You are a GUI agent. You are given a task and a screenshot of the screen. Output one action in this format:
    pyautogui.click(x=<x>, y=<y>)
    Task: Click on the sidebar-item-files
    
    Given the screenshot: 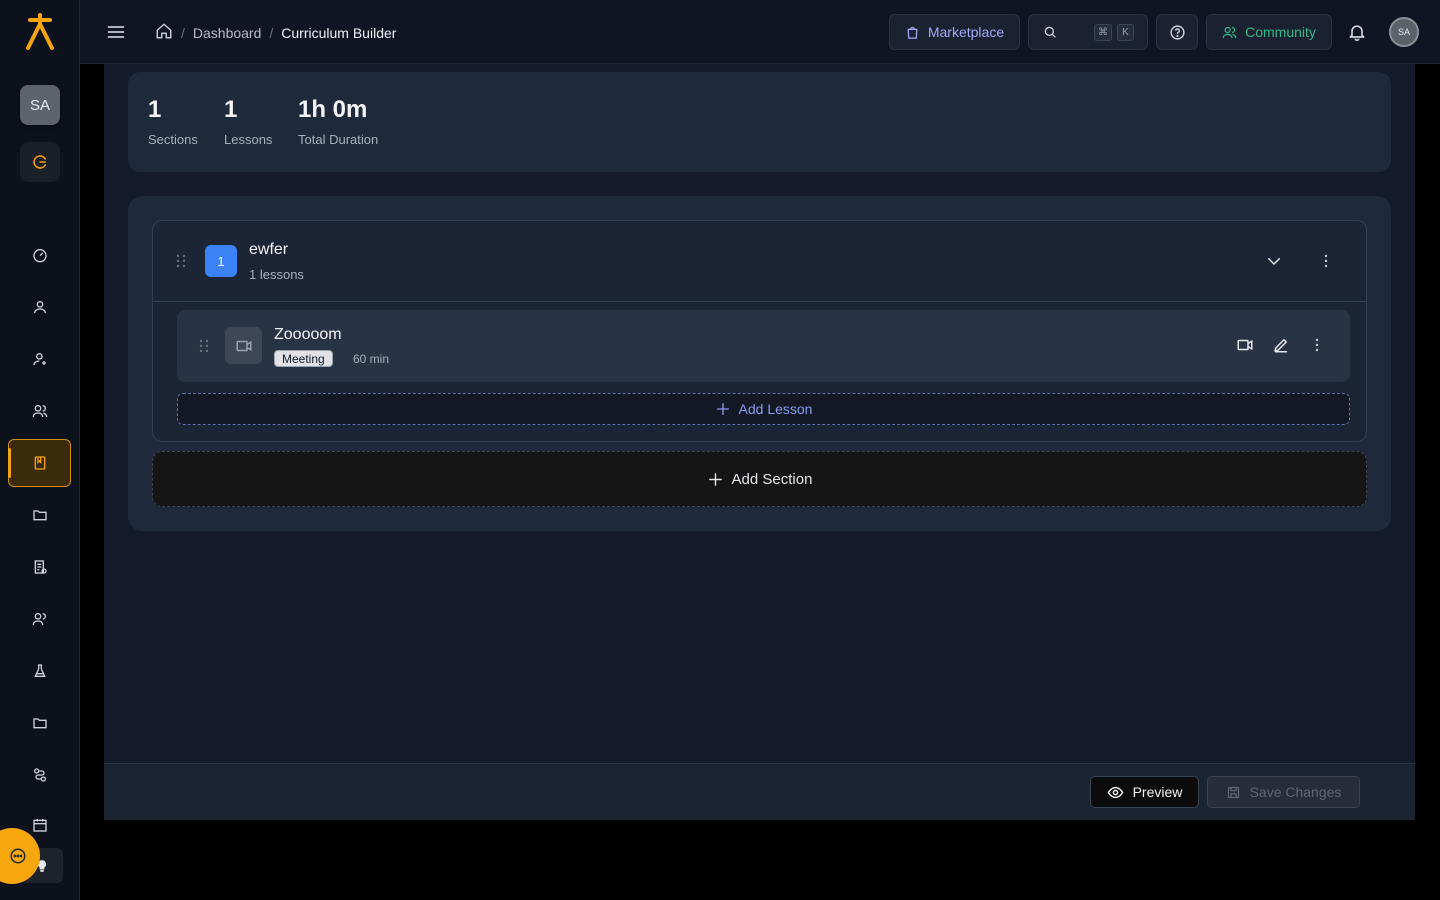 What is the action you would take?
    pyautogui.click(x=39, y=515)
    